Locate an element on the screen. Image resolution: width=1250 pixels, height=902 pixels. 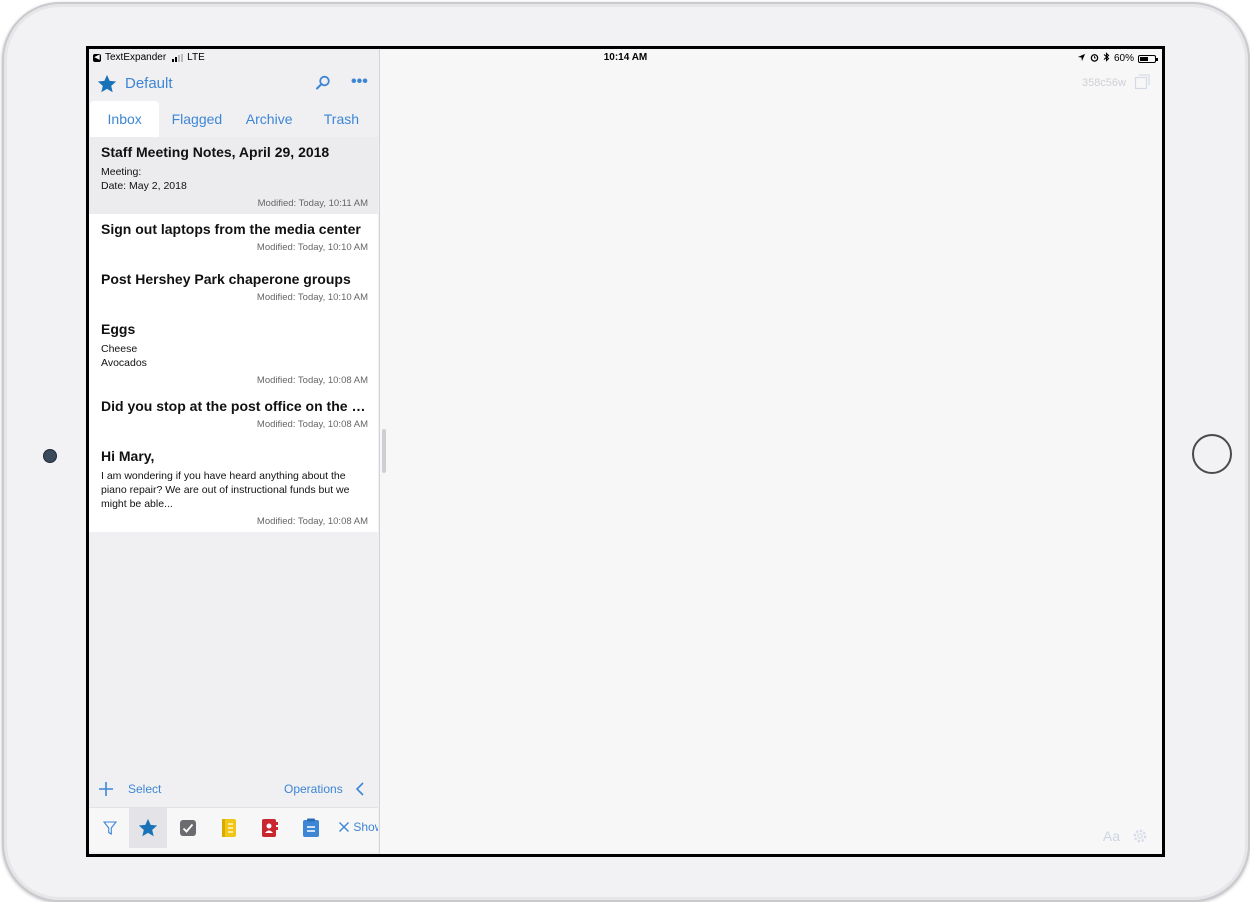
notes-tab-button is located at coordinates (148, 828).